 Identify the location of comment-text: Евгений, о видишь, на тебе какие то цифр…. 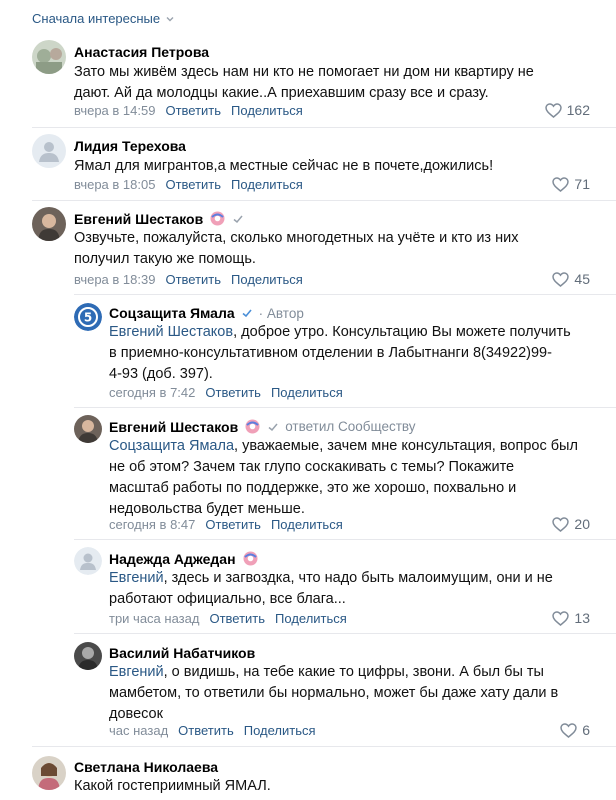
(334, 693).